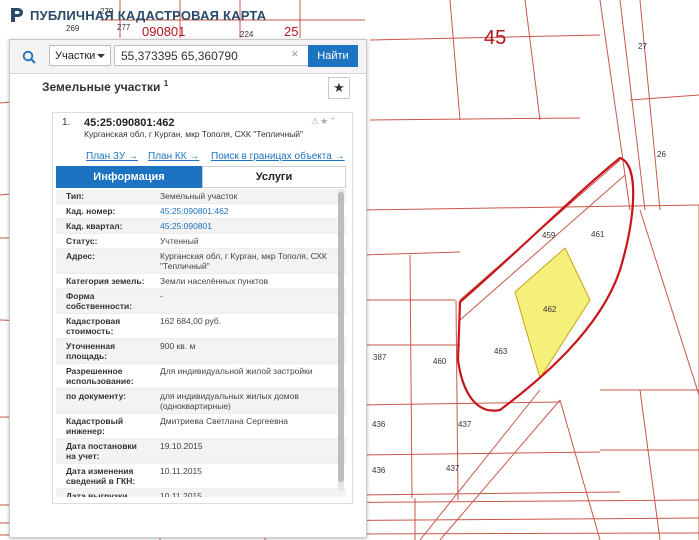 This screenshot has width=699, height=540. I want to click on table-value: -, so click(161, 296).